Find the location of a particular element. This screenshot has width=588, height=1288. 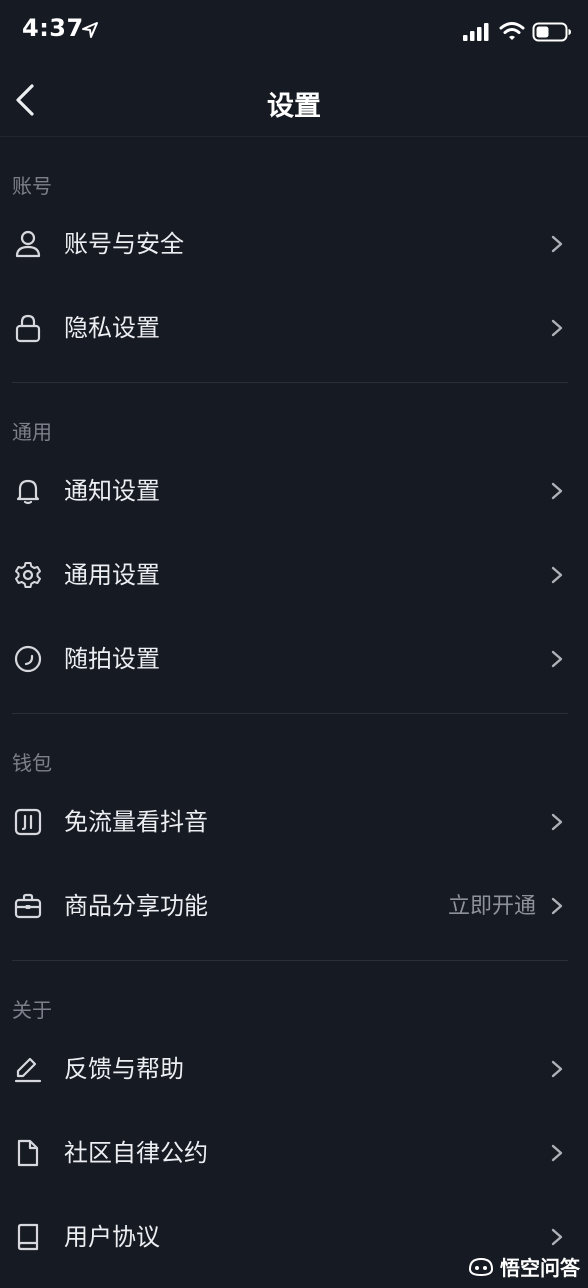

settings-row-community-guidelines: 社区自律公约 is located at coordinates (294, 1153).